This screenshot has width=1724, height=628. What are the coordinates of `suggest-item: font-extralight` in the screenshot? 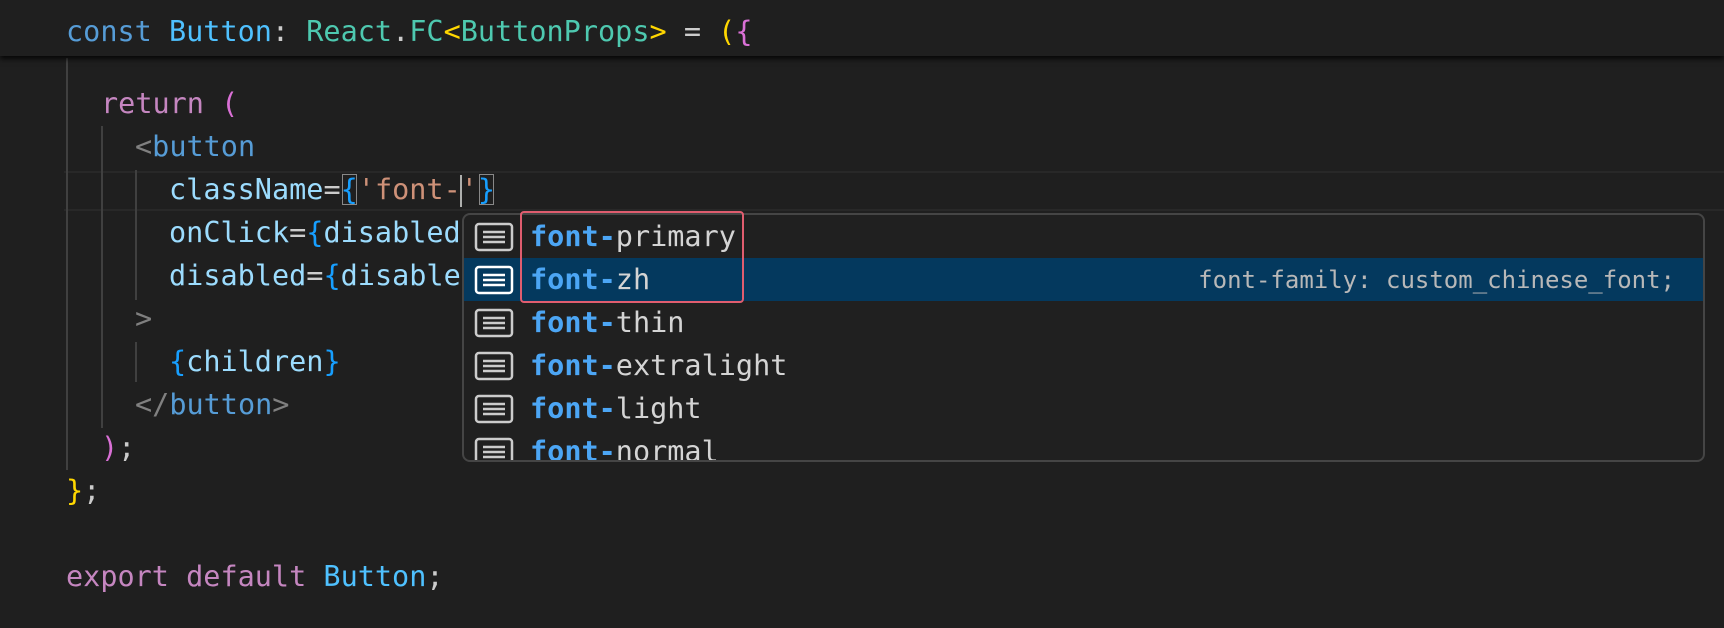 It's located at (1083, 365).